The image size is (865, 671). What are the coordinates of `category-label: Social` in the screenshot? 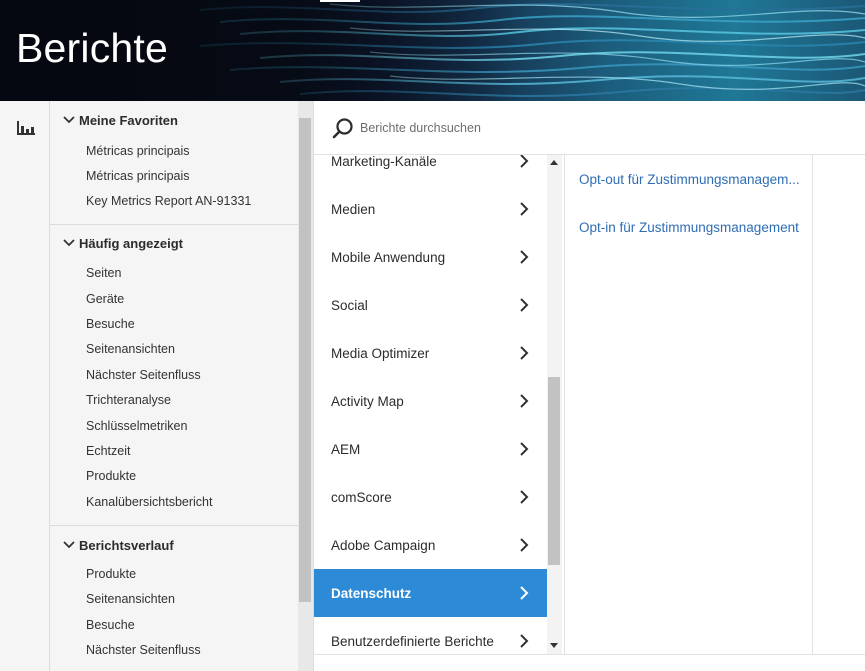 It's located at (349, 305).